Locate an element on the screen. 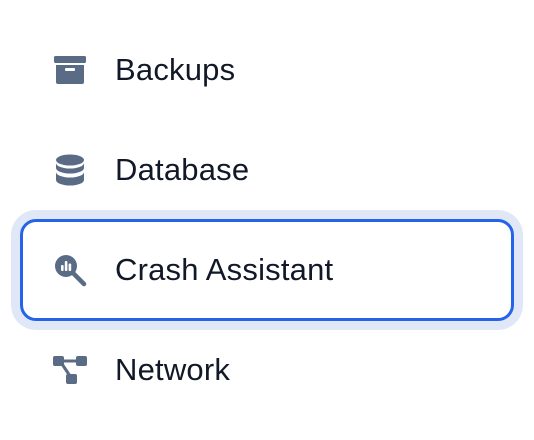 Image resolution: width=534 pixels, height=440 pixels. database-icon is located at coordinates (70, 170).